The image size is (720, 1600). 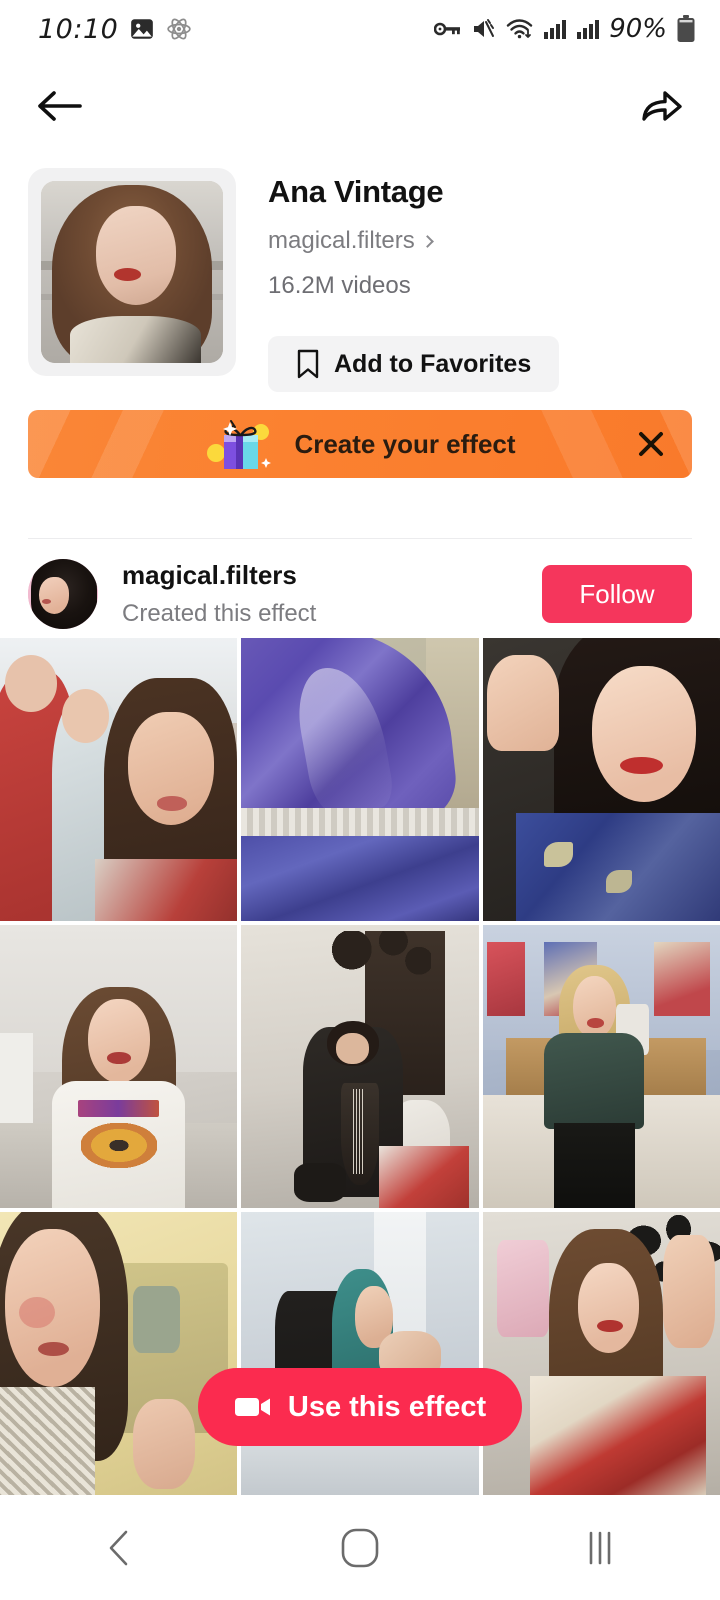 I want to click on effect-thumbnail-image, so click(x=132, y=272).